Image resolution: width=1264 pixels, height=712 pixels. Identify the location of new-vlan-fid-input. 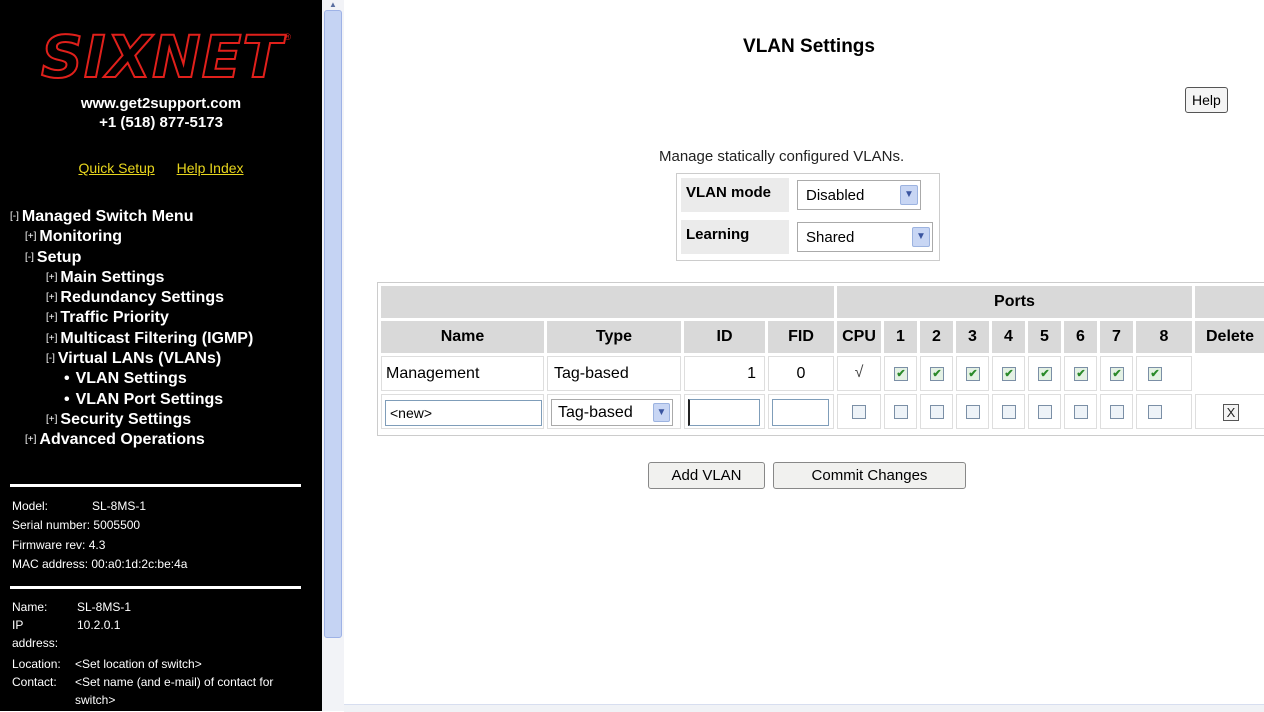
(800, 412).